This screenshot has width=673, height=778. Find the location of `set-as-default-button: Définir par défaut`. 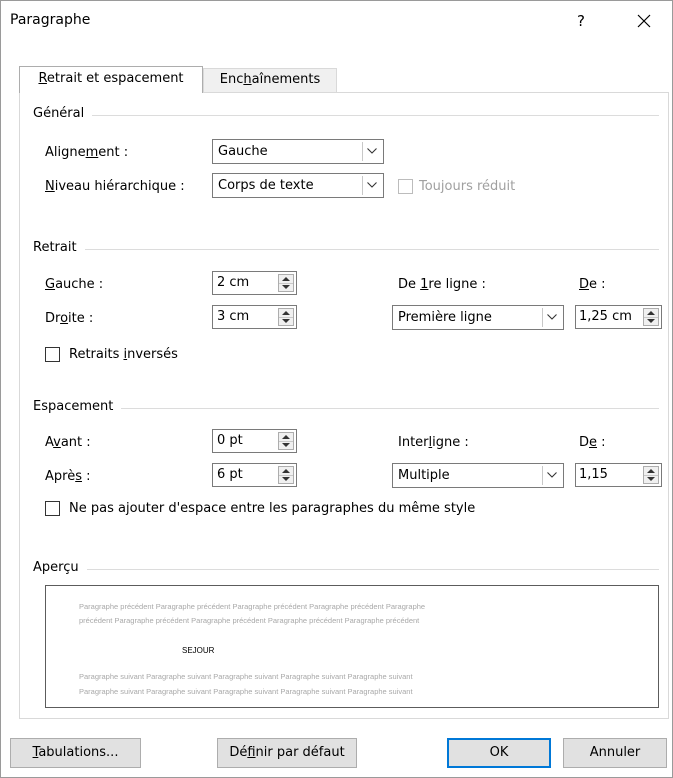

set-as-default-button: Définir par défaut is located at coordinates (287, 753).